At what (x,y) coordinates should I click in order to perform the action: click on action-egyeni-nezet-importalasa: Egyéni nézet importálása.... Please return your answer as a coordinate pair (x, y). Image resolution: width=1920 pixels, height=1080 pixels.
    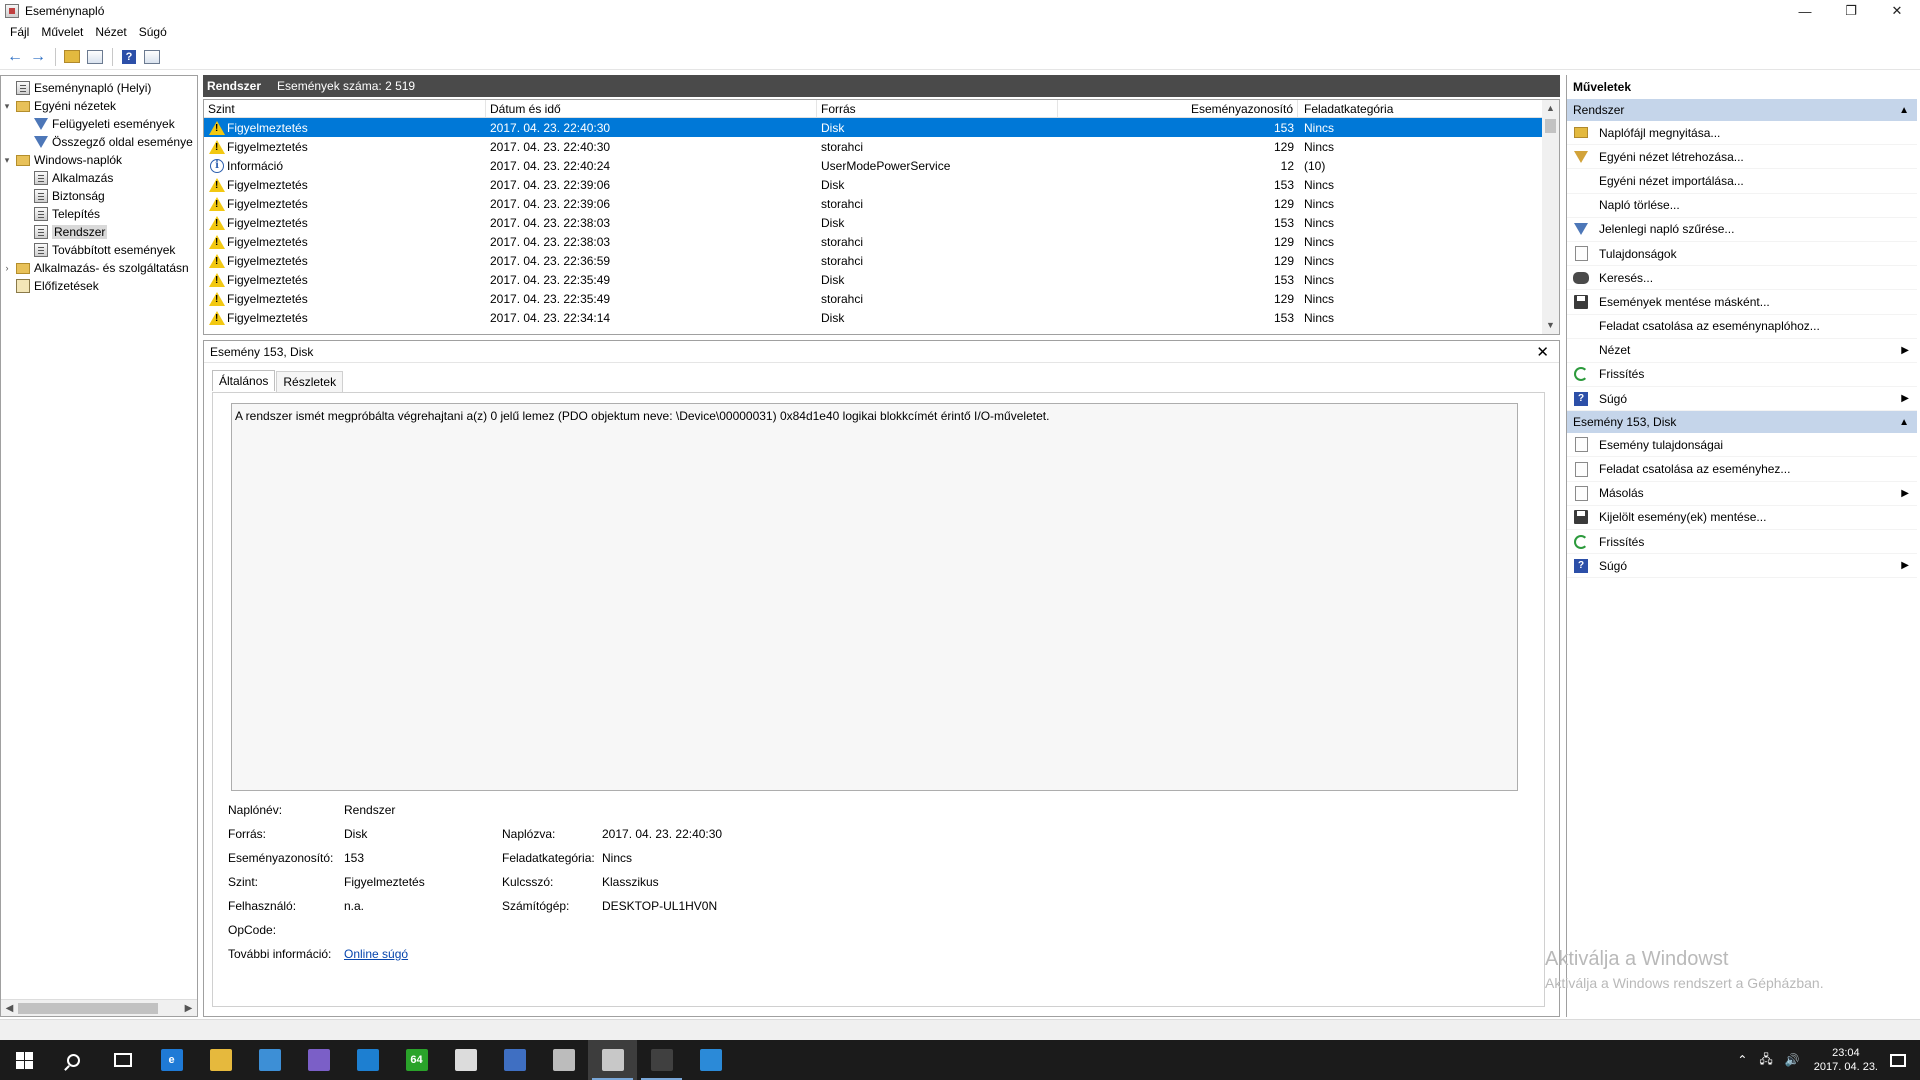
    Looking at the image, I should click on (1742, 181).